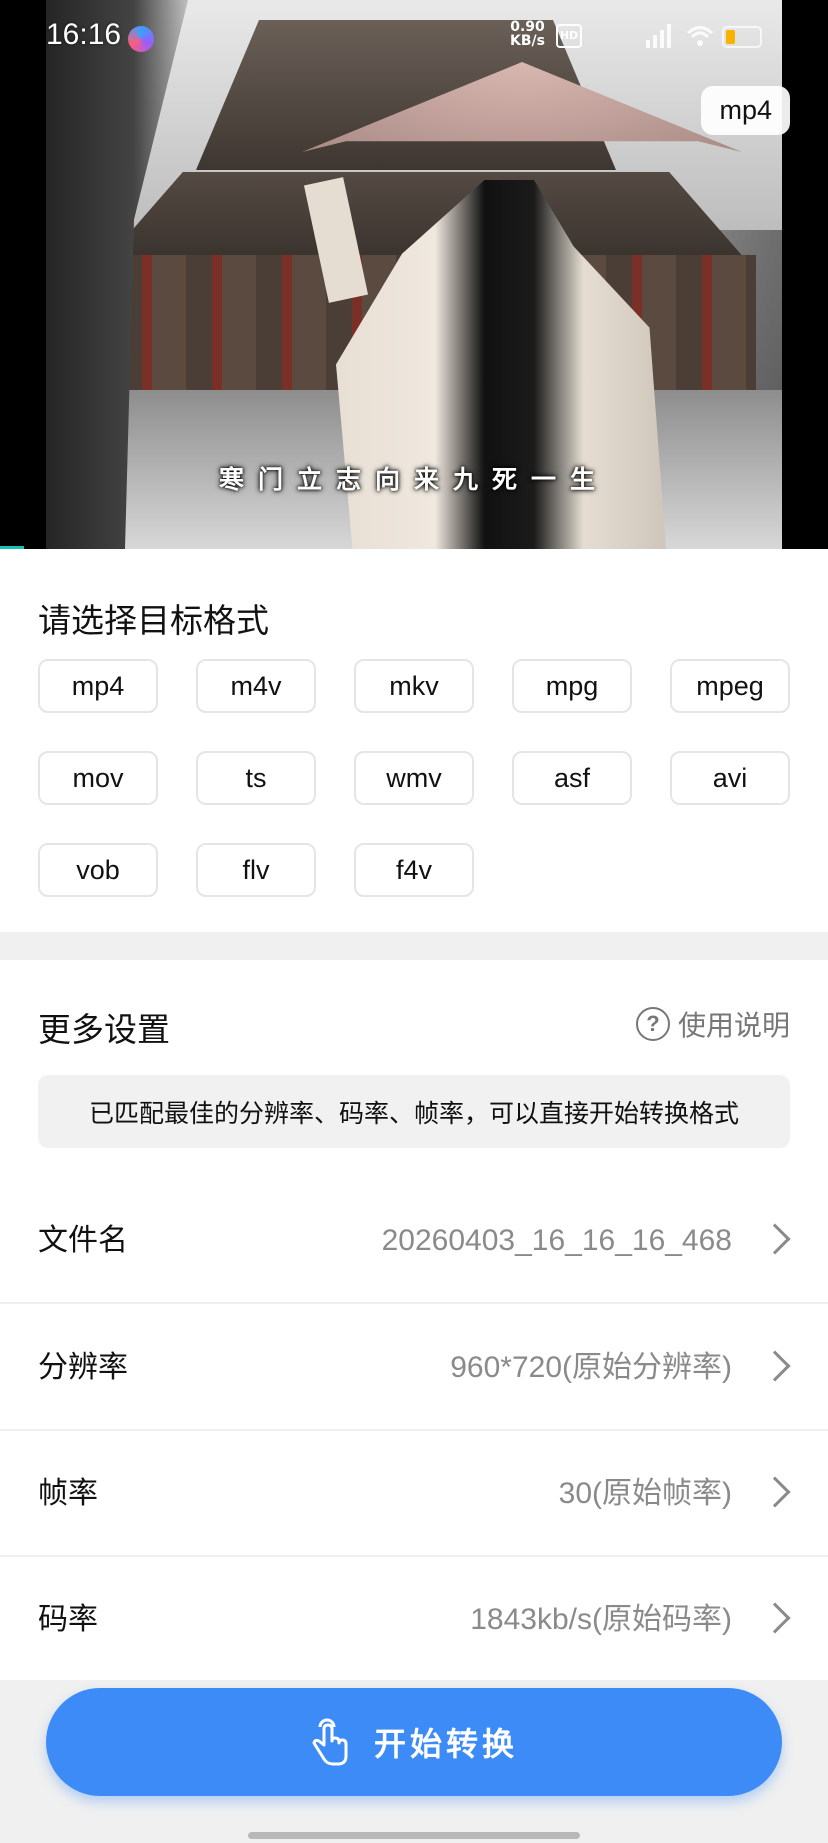  Describe the element at coordinates (414, 1494) in the screenshot. I see `framerate-row: 帧率 30(原始帧率)` at that location.